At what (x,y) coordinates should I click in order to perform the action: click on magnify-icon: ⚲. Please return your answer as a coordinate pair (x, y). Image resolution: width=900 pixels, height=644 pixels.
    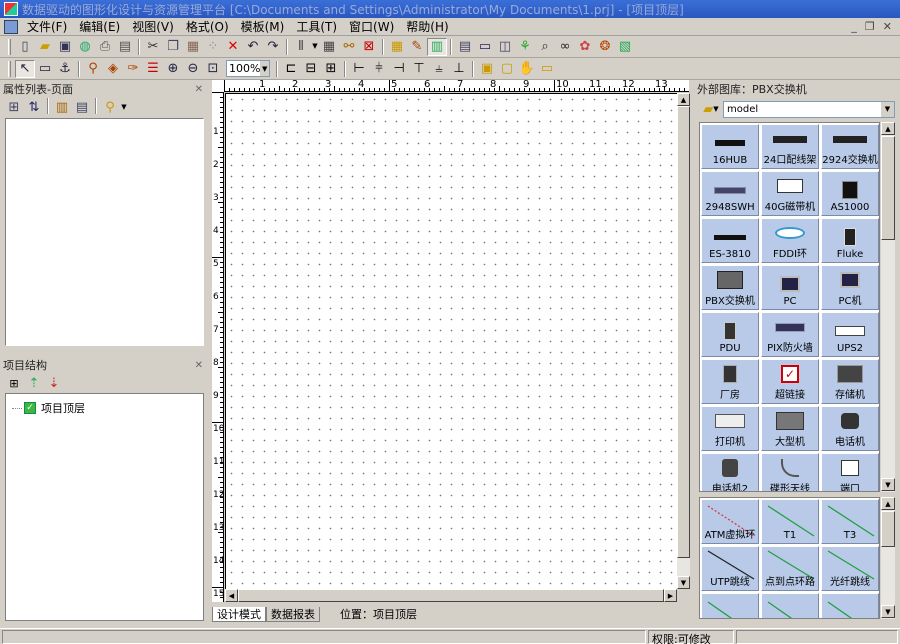
    Looking at the image, I should click on (93, 69).